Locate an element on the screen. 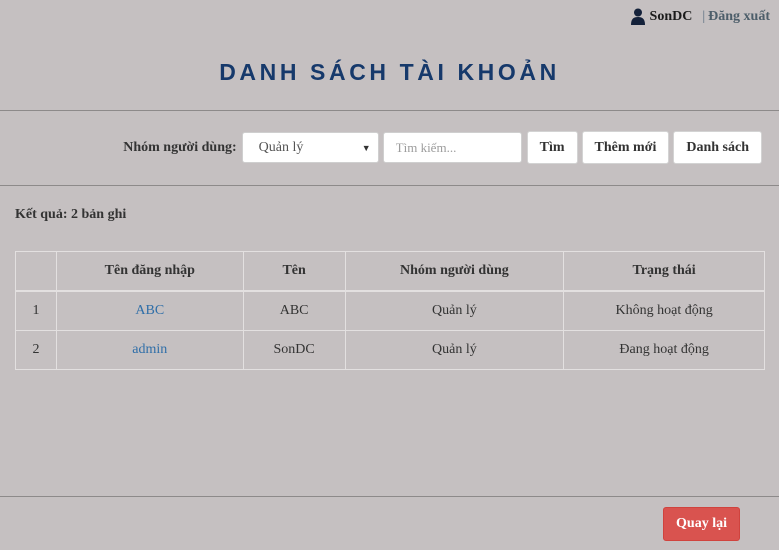 The height and width of the screenshot is (550, 779). username-link: ABC is located at coordinates (149, 310).